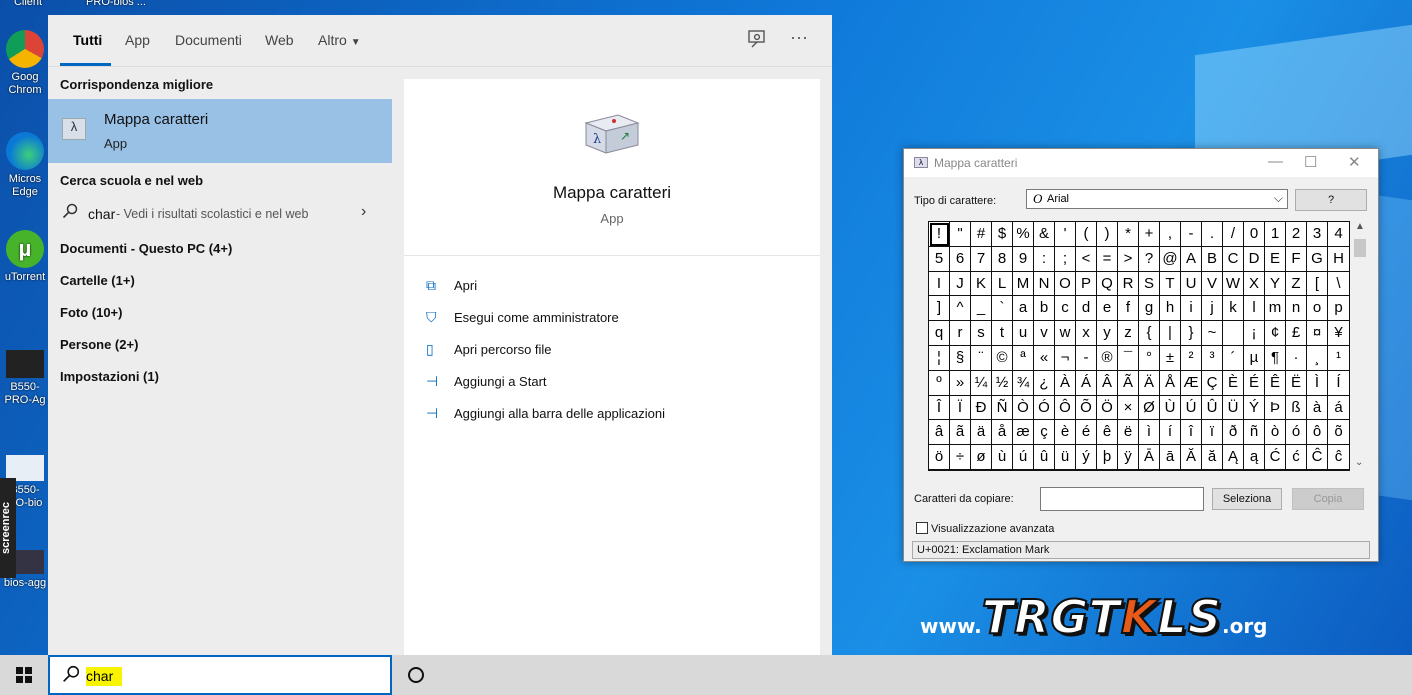  I want to click on advanced-view-checkbox, so click(922, 528).